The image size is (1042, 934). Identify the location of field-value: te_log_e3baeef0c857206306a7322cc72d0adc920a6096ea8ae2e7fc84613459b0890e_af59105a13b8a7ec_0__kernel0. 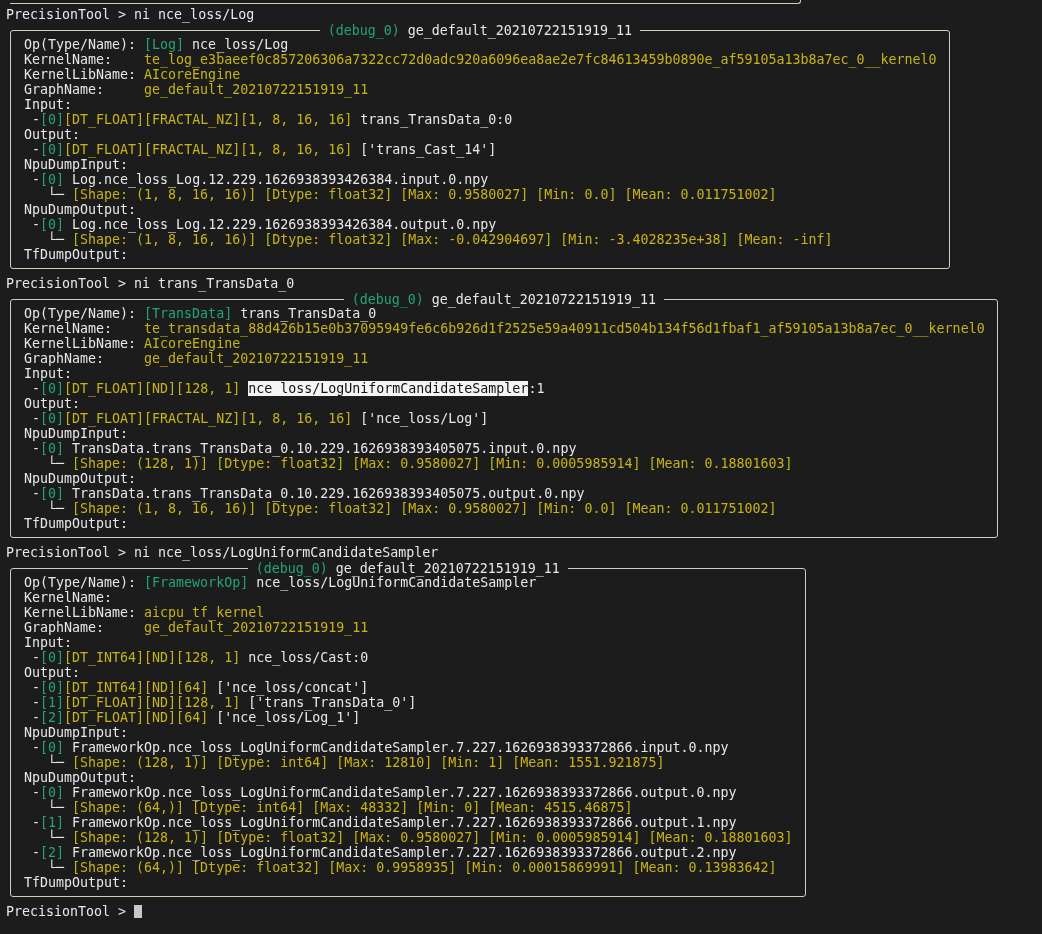
(540, 59).